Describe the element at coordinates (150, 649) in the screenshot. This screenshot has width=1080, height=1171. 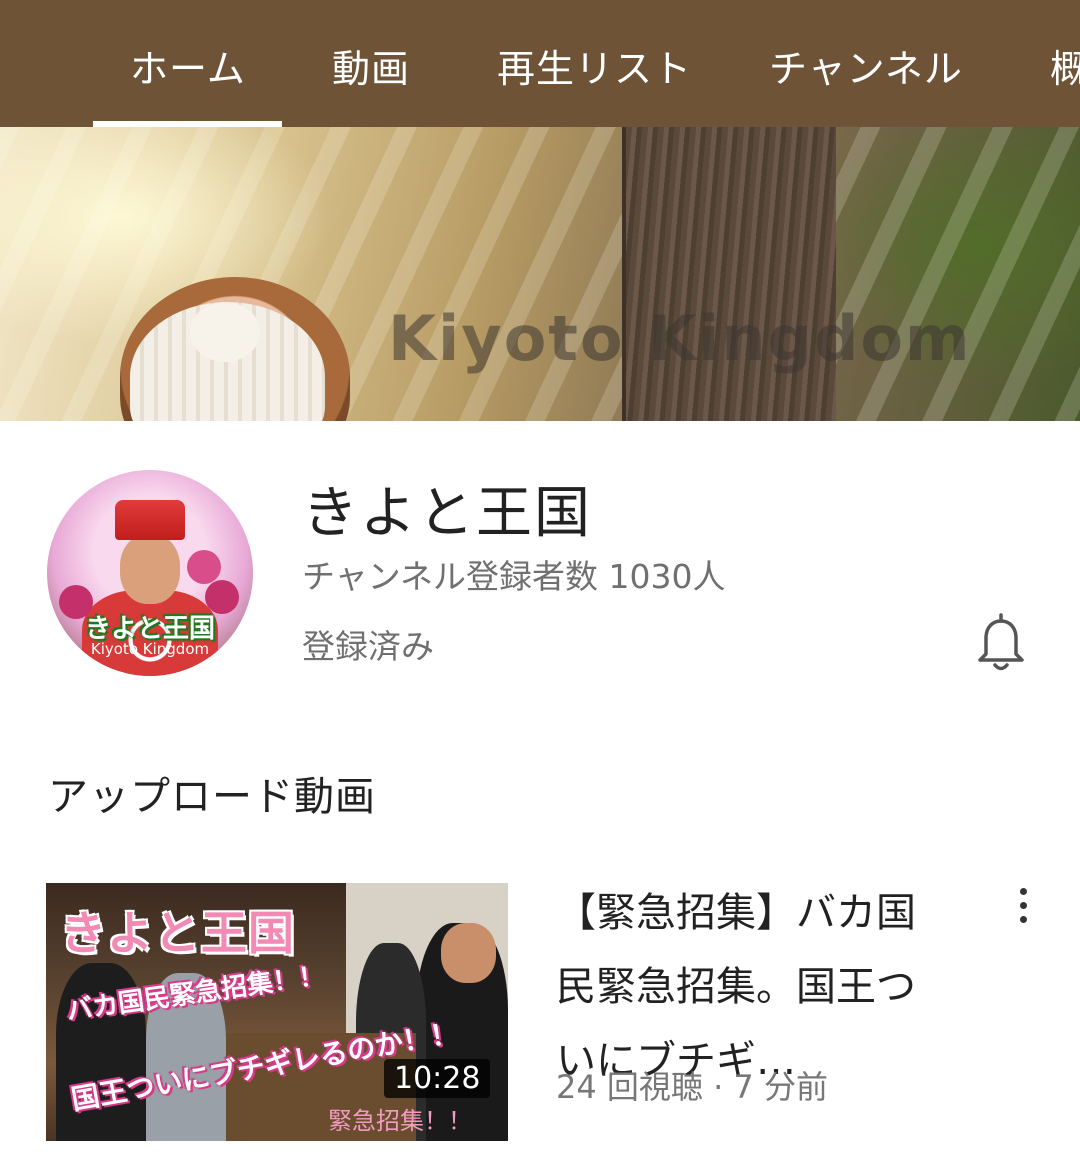
I see `avatar-subtitle-text: Kiyoto Kingdom` at that location.